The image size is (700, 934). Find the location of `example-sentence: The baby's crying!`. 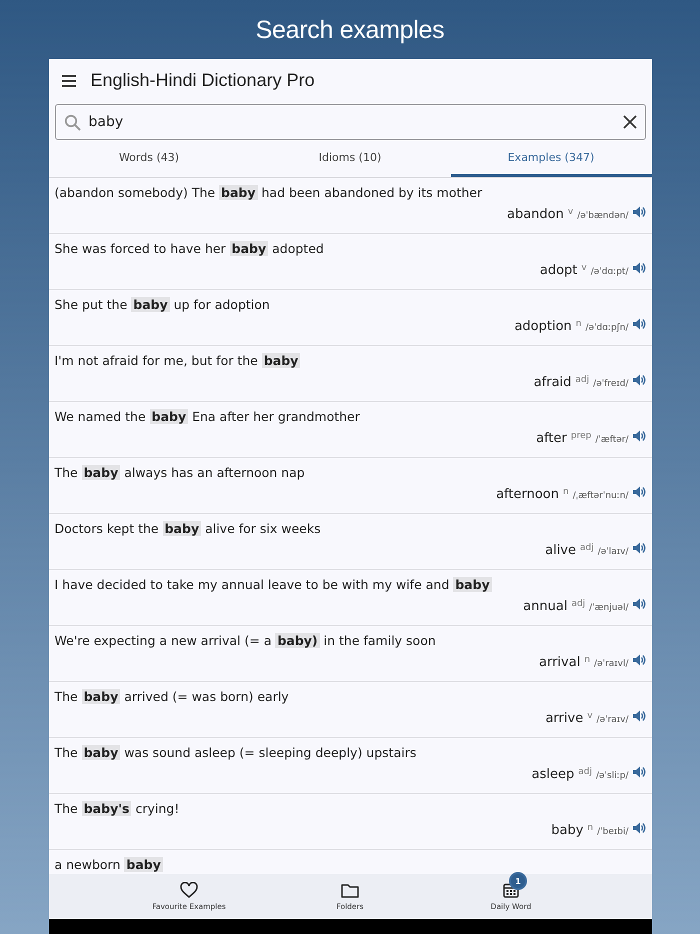

example-sentence: The baby's crying! is located at coordinates (350, 809).